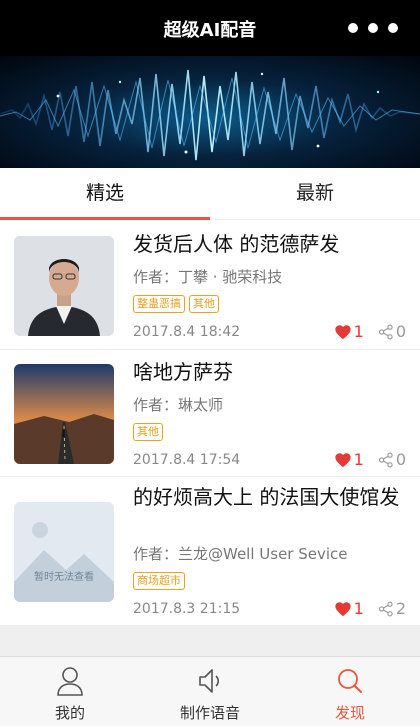 The width and height of the screenshot is (420, 726). I want to click on tab-featured: 精选, so click(105, 194).